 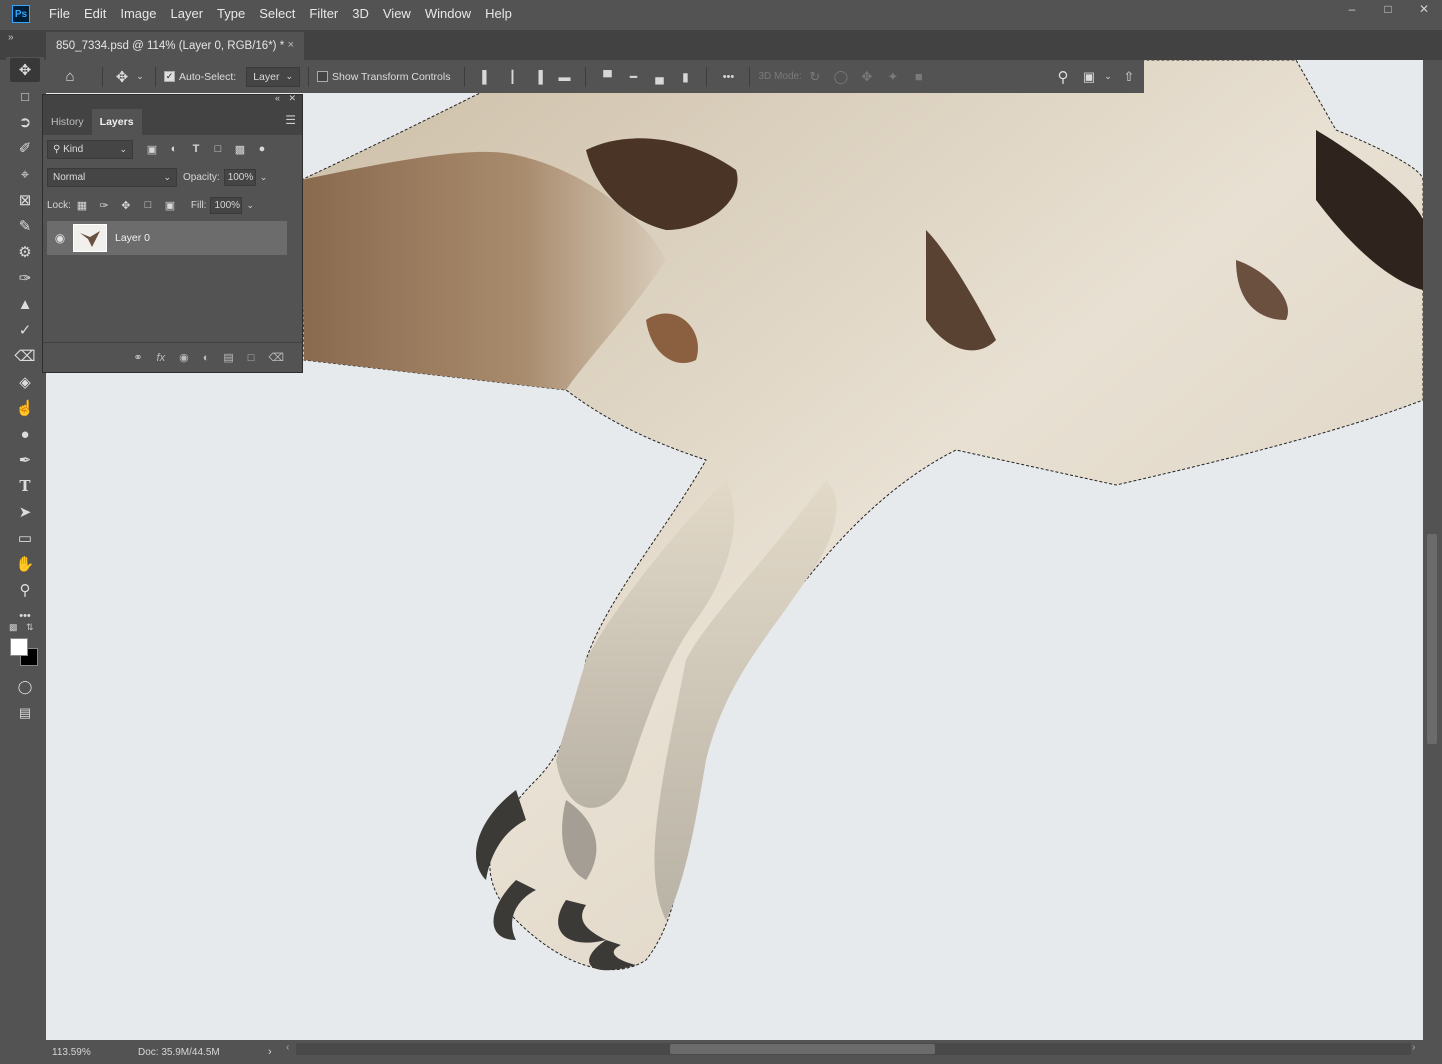 I want to click on align-top-icon: ▀, so click(x=607, y=77).